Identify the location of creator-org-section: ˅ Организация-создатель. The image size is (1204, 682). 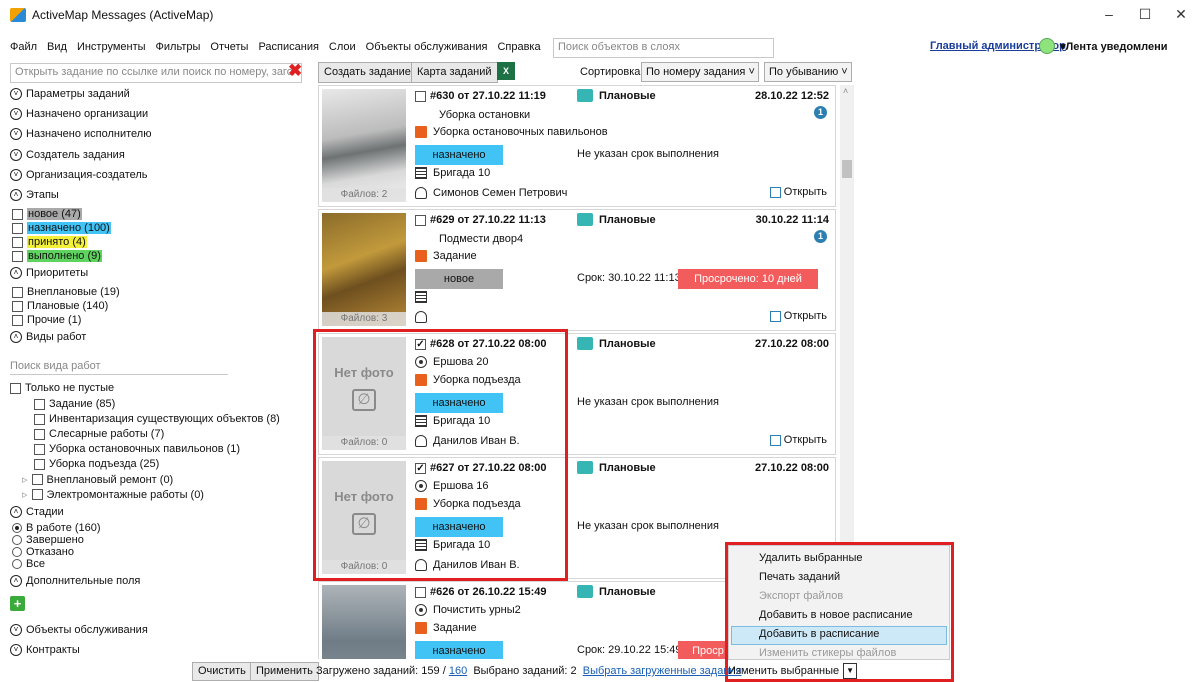
(79, 175).